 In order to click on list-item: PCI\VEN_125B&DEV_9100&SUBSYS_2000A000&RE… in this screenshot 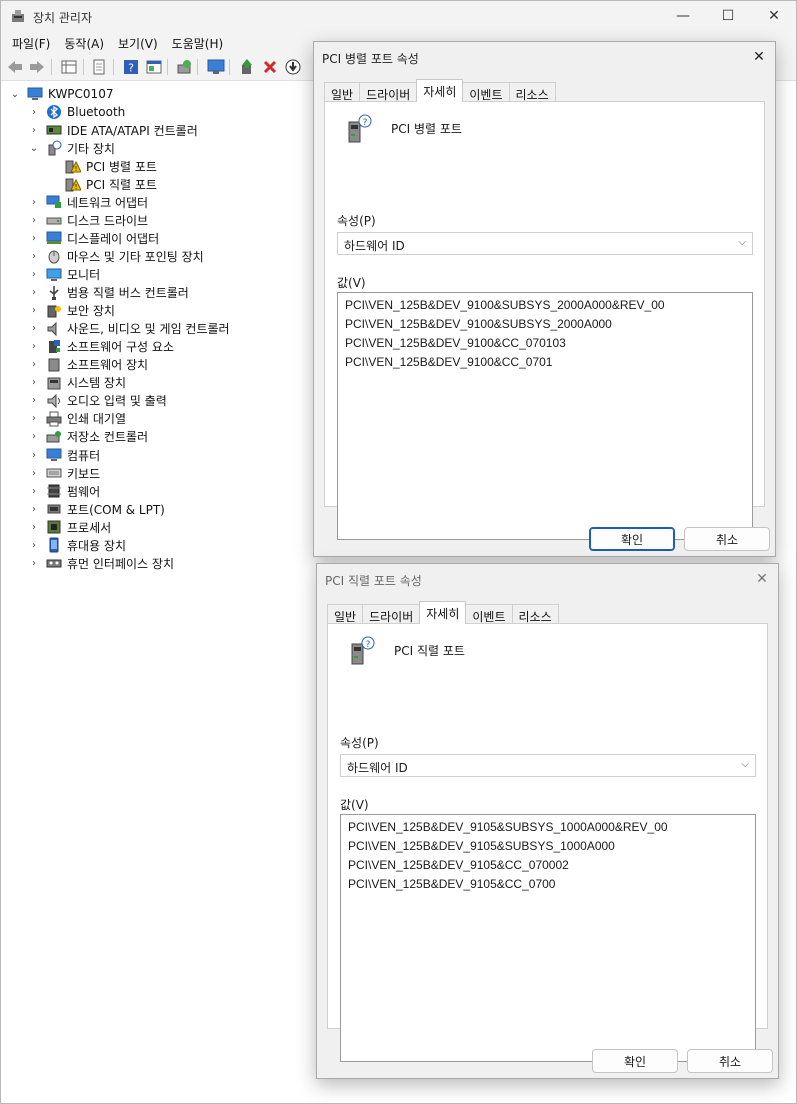, I will do `click(545, 305)`.